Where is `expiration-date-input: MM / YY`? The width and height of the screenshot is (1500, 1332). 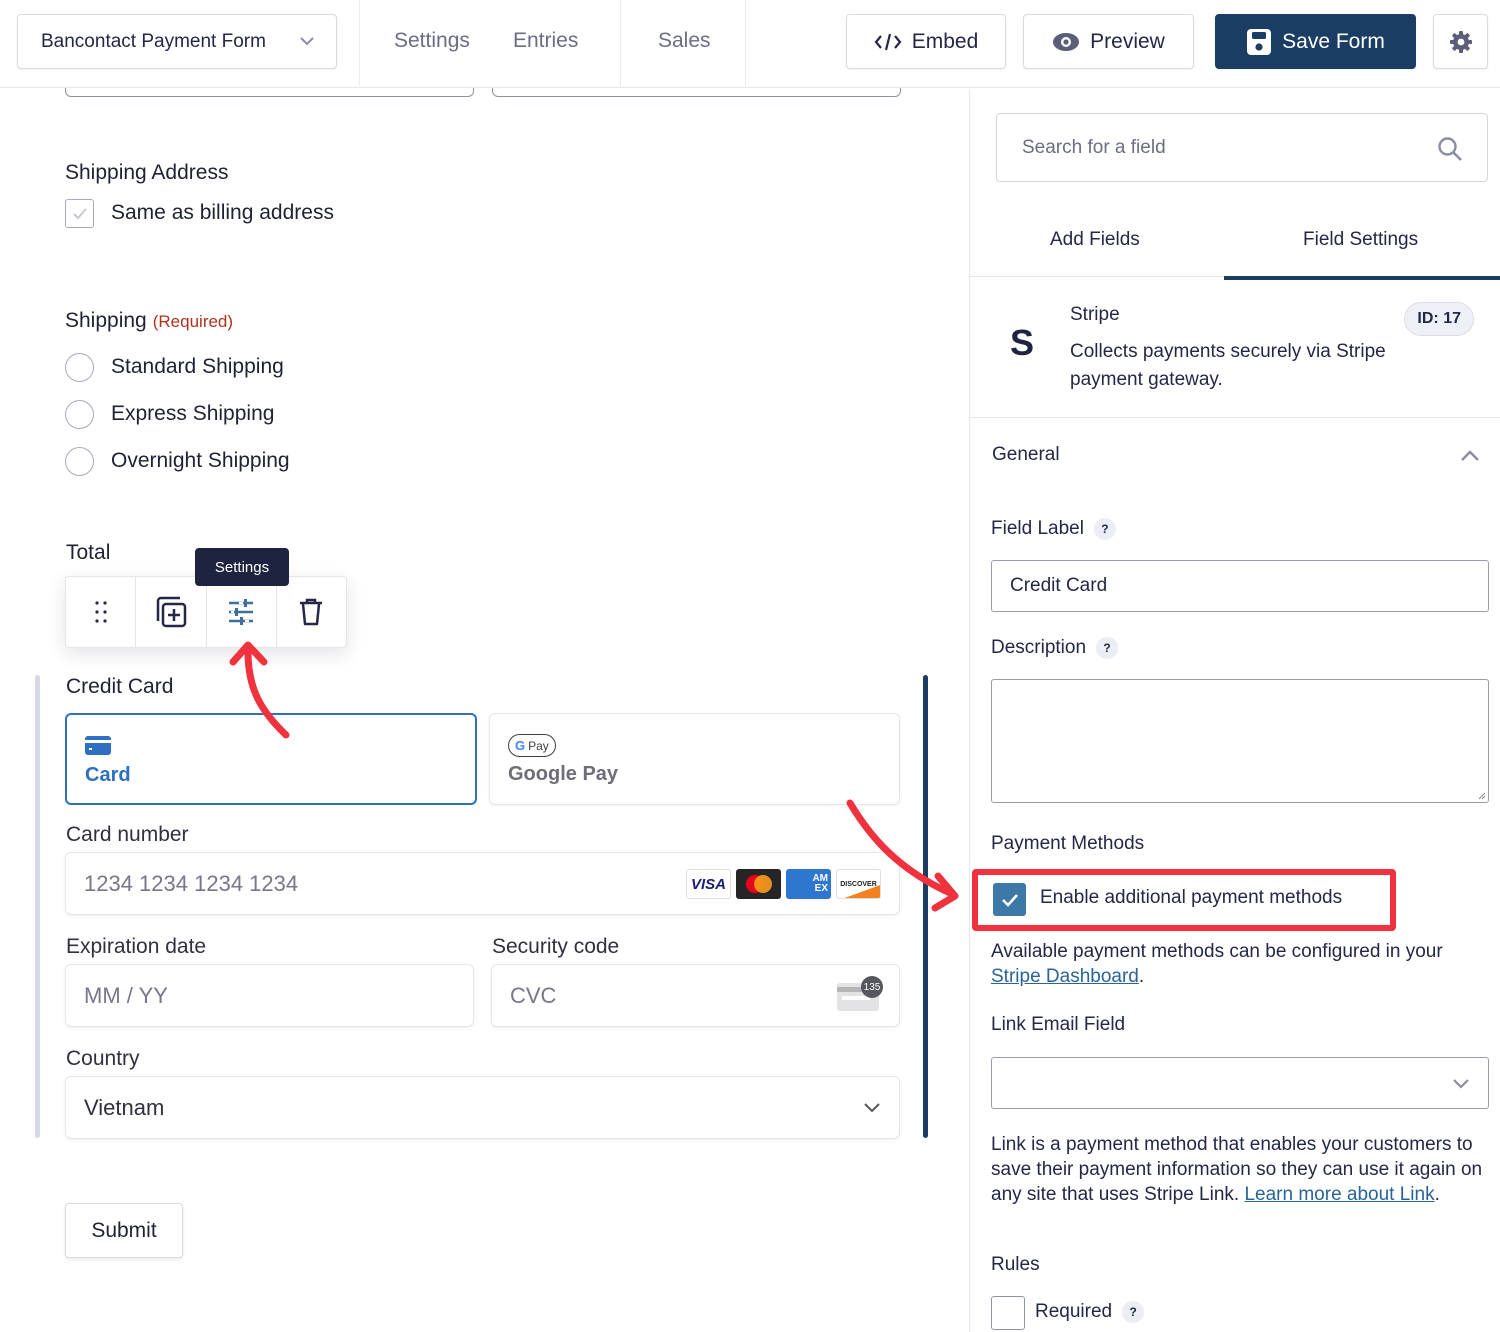
expiration-date-input: MM / YY is located at coordinates (269, 995).